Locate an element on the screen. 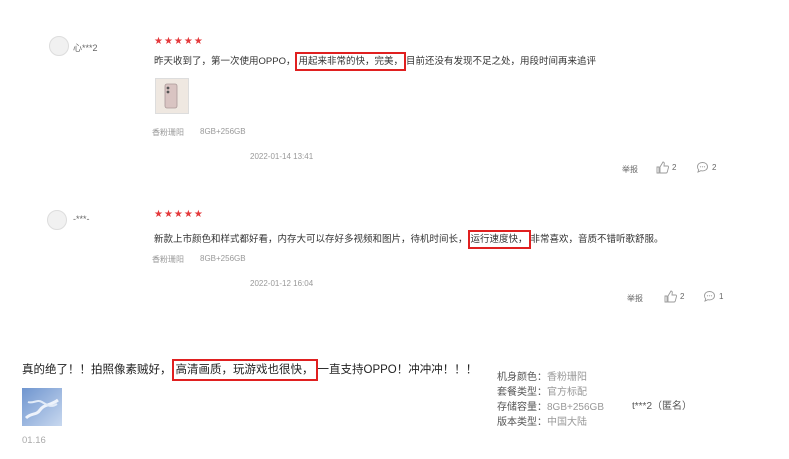 This screenshot has height=459, width=789. review-text: 真的绝了！！拍照像素贼好， 高清画质，玩游戏也很快， 一直支持OPPO！冲冲冲！！！ is located at coordinates (250, 370).